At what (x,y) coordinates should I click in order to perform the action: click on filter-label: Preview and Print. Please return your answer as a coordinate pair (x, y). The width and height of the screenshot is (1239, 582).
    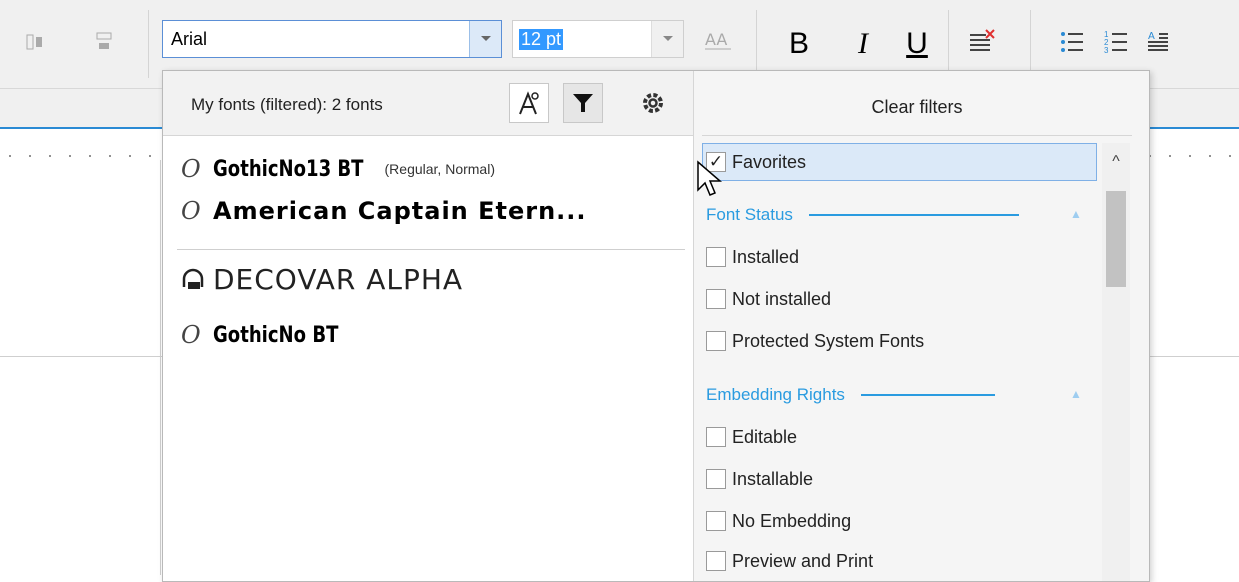
    Looking at the image, I should click on (803, 560).